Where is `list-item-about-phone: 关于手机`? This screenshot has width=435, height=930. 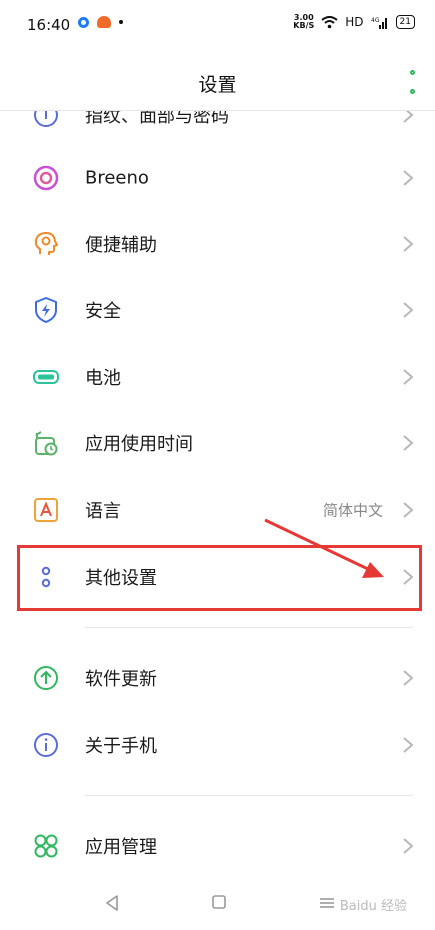 list-item-about-phone: 关于手机 is located at coordinates (217, 745).